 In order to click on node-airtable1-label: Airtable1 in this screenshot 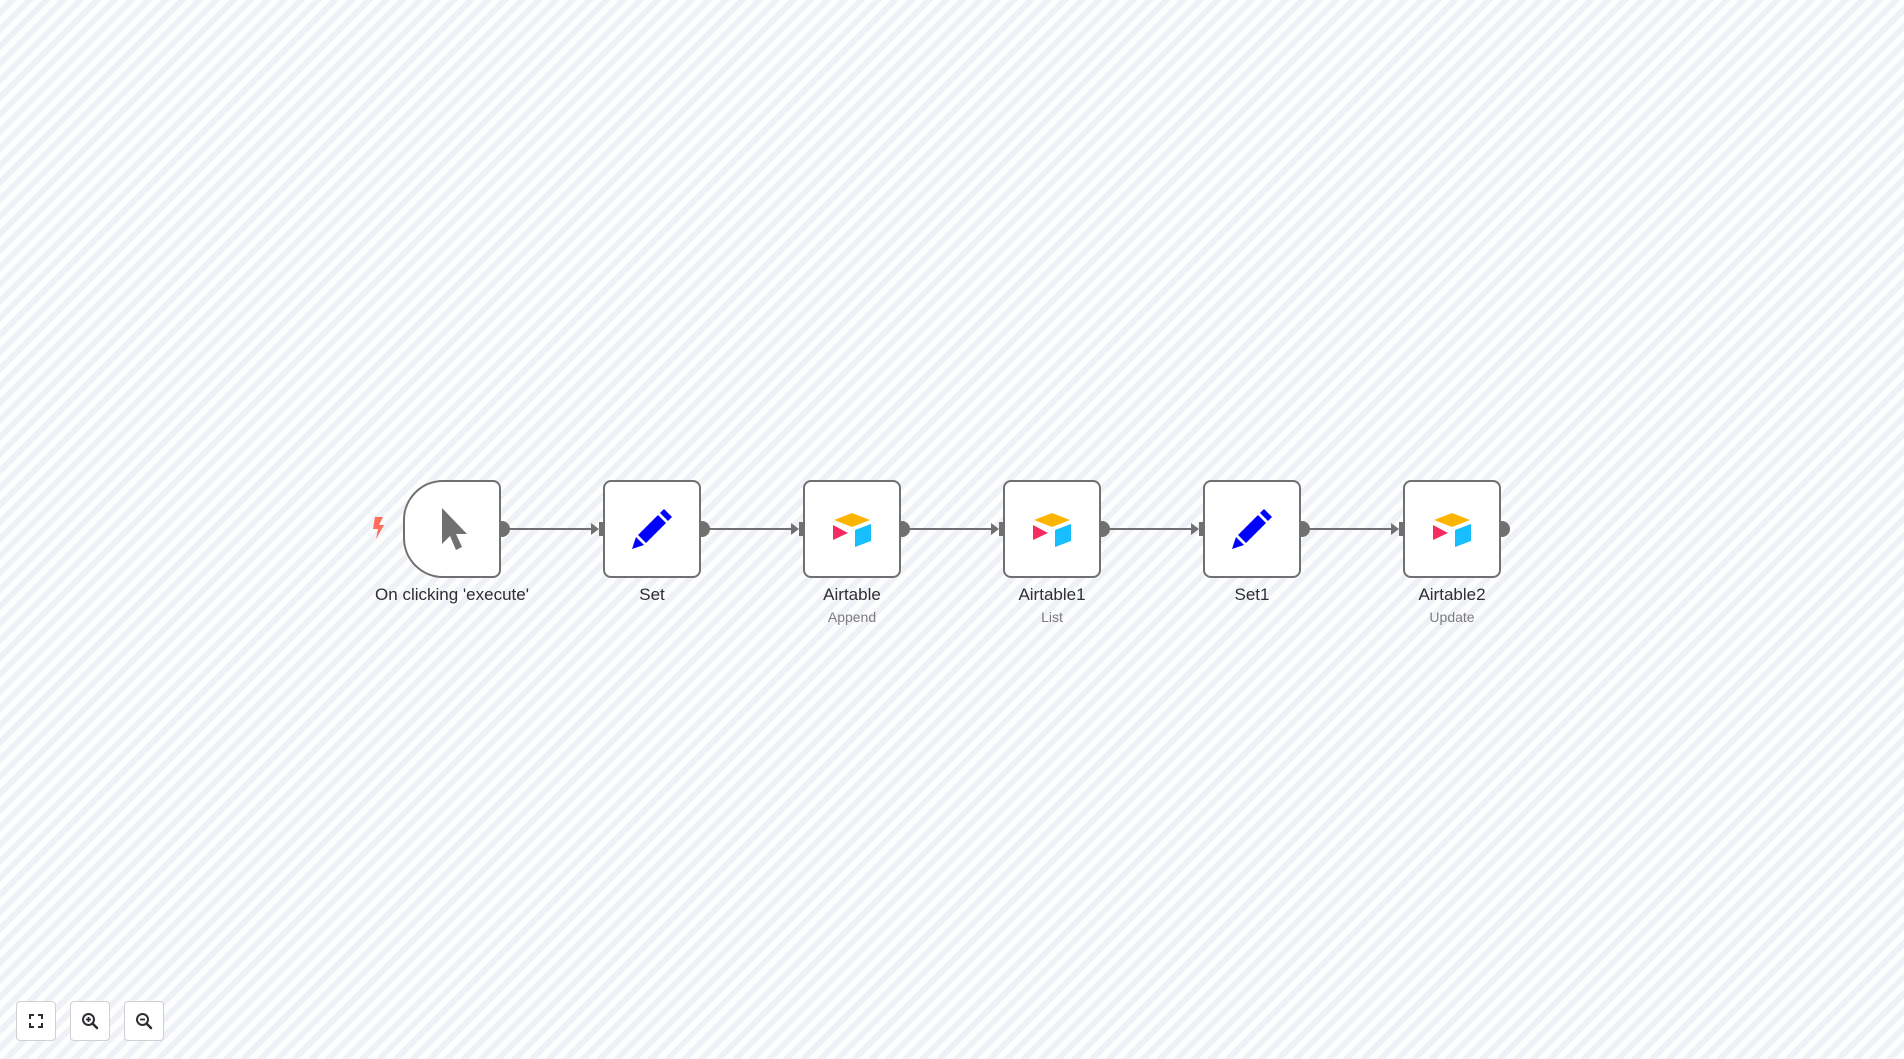, I will do `click(1052, 594)`.